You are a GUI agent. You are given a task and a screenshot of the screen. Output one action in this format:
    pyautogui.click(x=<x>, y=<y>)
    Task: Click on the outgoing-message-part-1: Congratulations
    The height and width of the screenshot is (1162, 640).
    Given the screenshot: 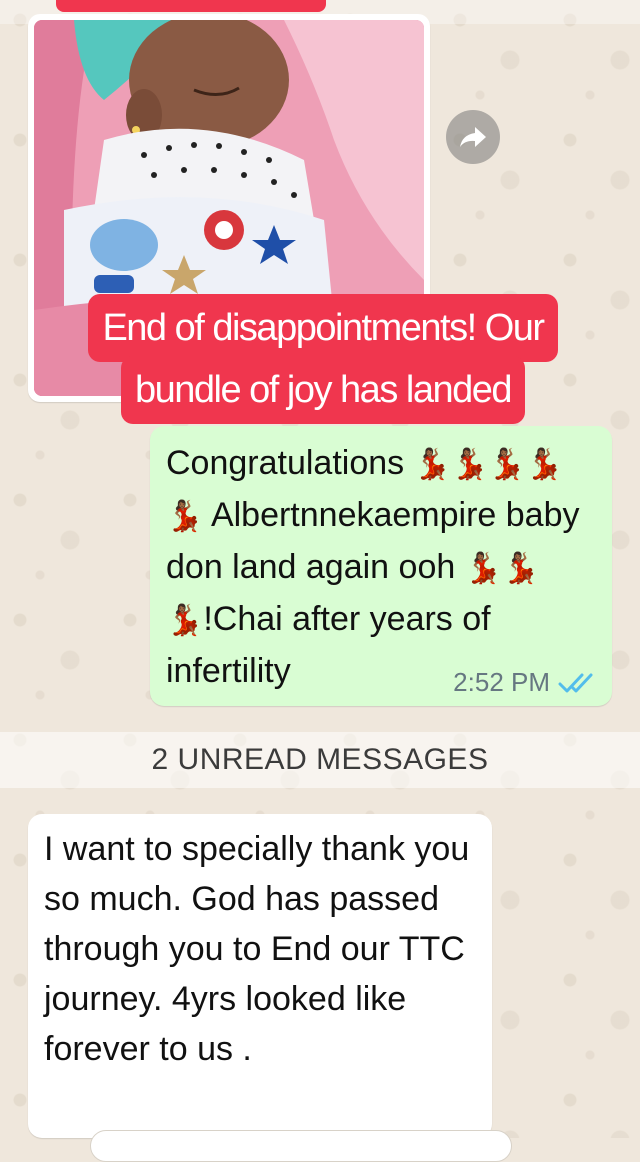 What is the action you would take?
    pyautogui.click(x=285, y=463)
    